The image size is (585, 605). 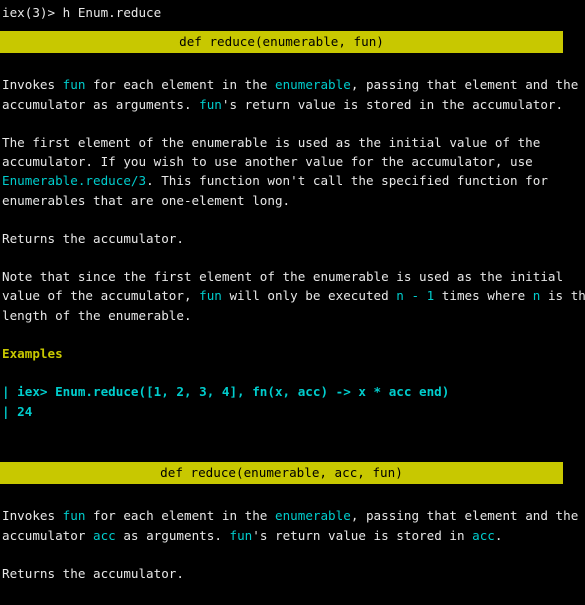 I want to click on doc-text: accumulator as arguments., so click(x=101, y=104).